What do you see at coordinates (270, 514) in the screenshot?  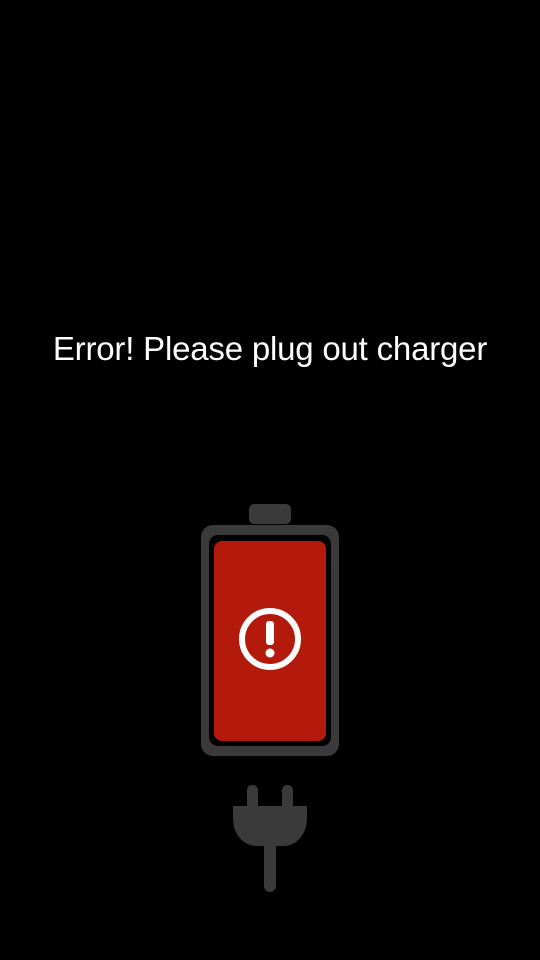 I see `battery-terminal` at bounding box center [270, 514].